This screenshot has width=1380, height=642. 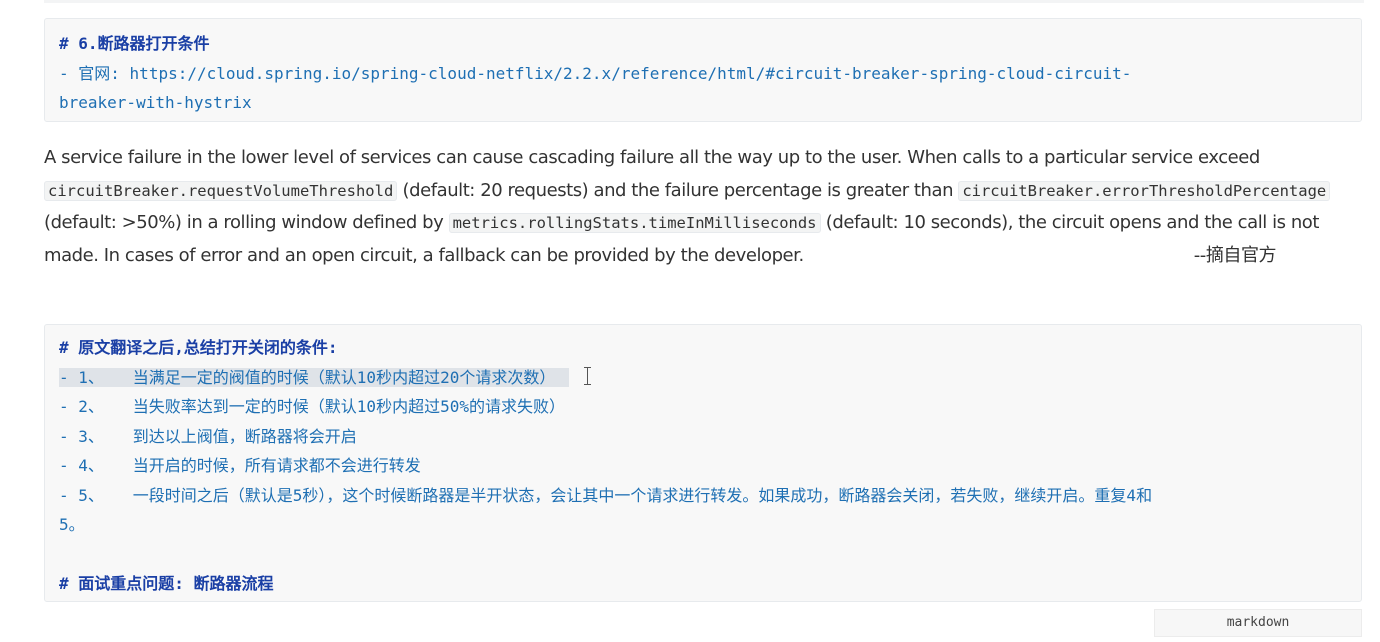 I want to click on code-heading-interview: # 面试重点问题: 断路器流程, so click(x=166, y=583).